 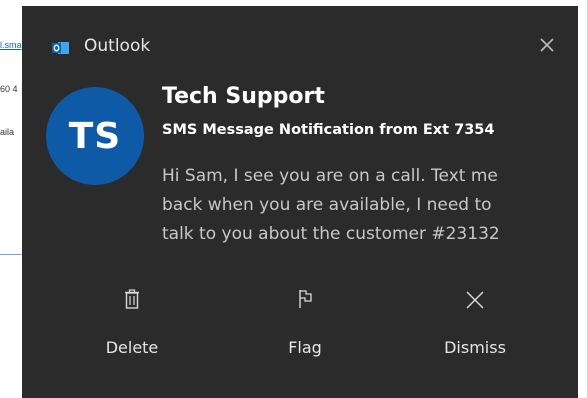 I want to click on dismiss-button: Dismiss, so click(x=475, y=324).